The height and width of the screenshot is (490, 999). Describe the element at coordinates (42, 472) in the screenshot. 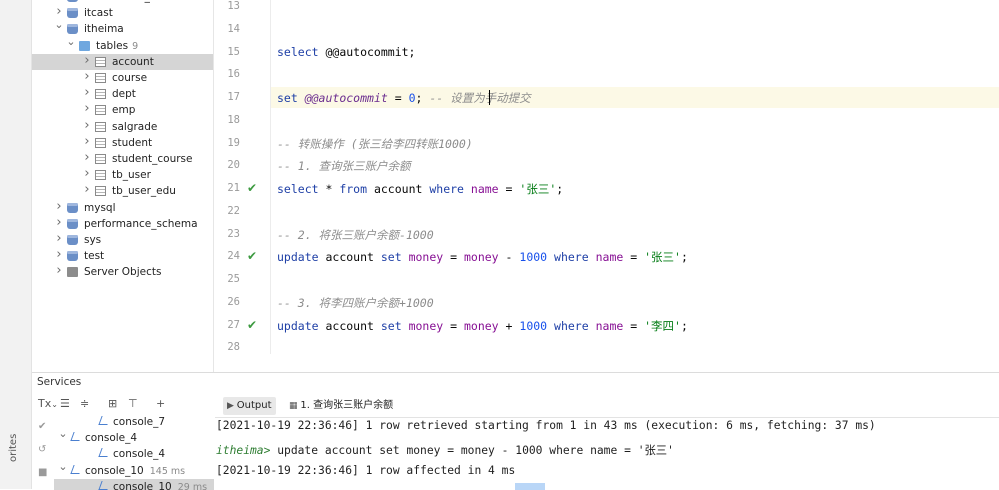

I see `stop-icon: ■` at that location.